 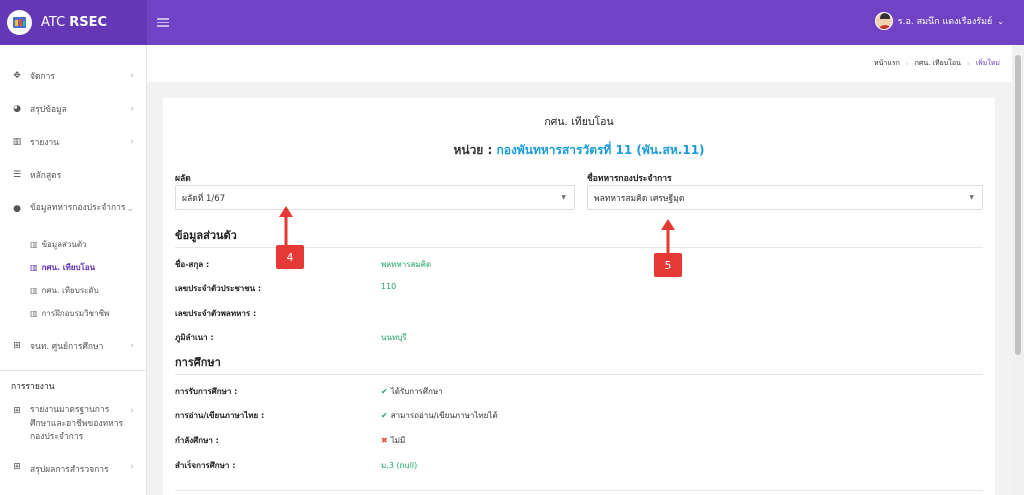 What do you see at coordinates (412, 391) in the screenshot?
I see `education-received-value: ✔ ได้รับการศึกษา` at bounding box center [412, 391].